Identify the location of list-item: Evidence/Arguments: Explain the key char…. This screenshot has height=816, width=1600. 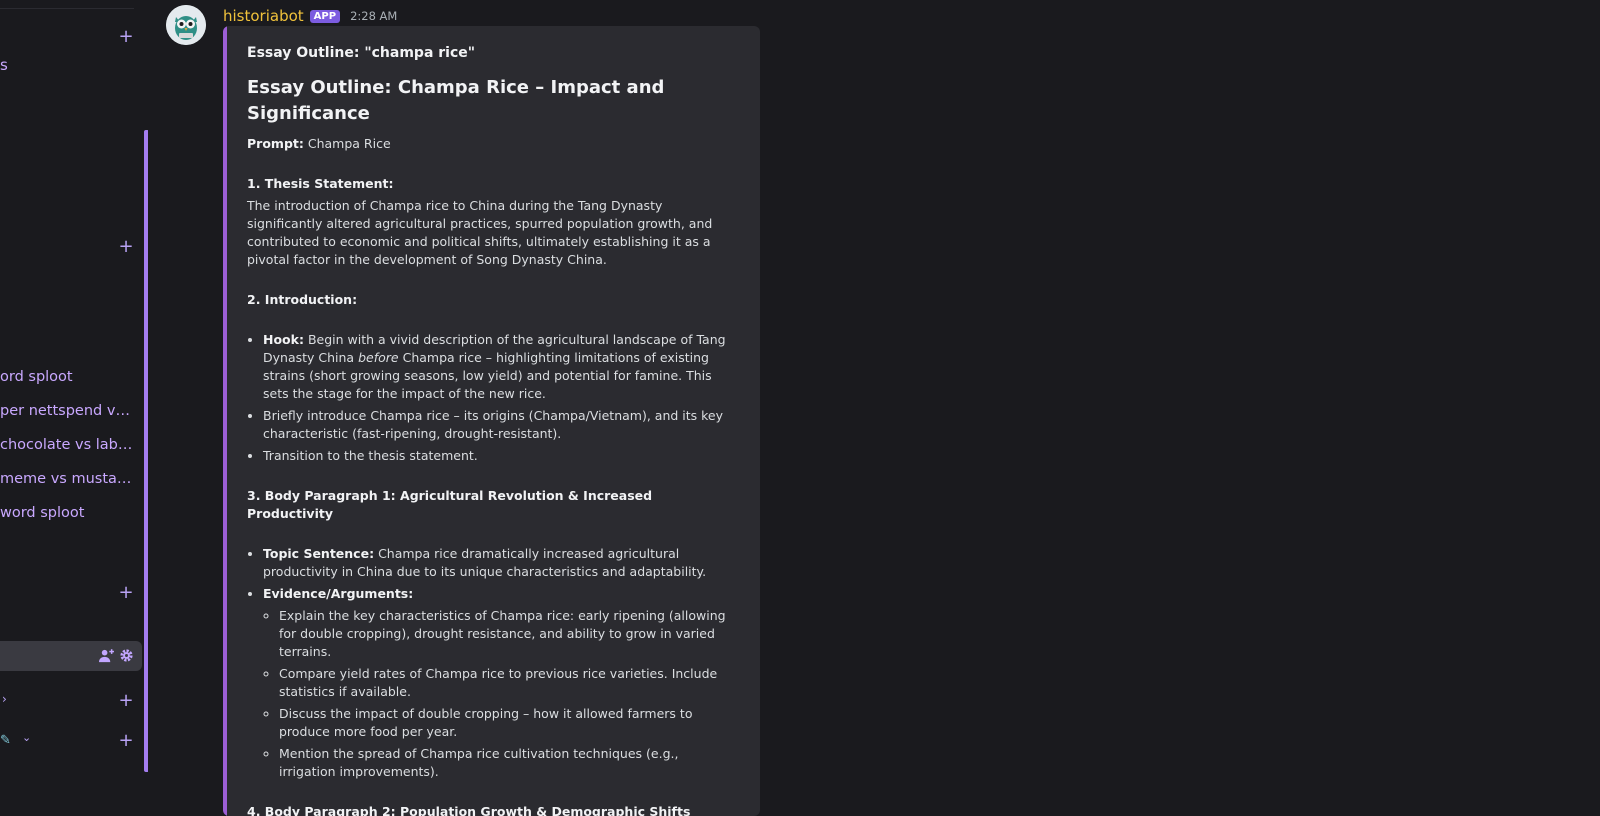
(500, 683).